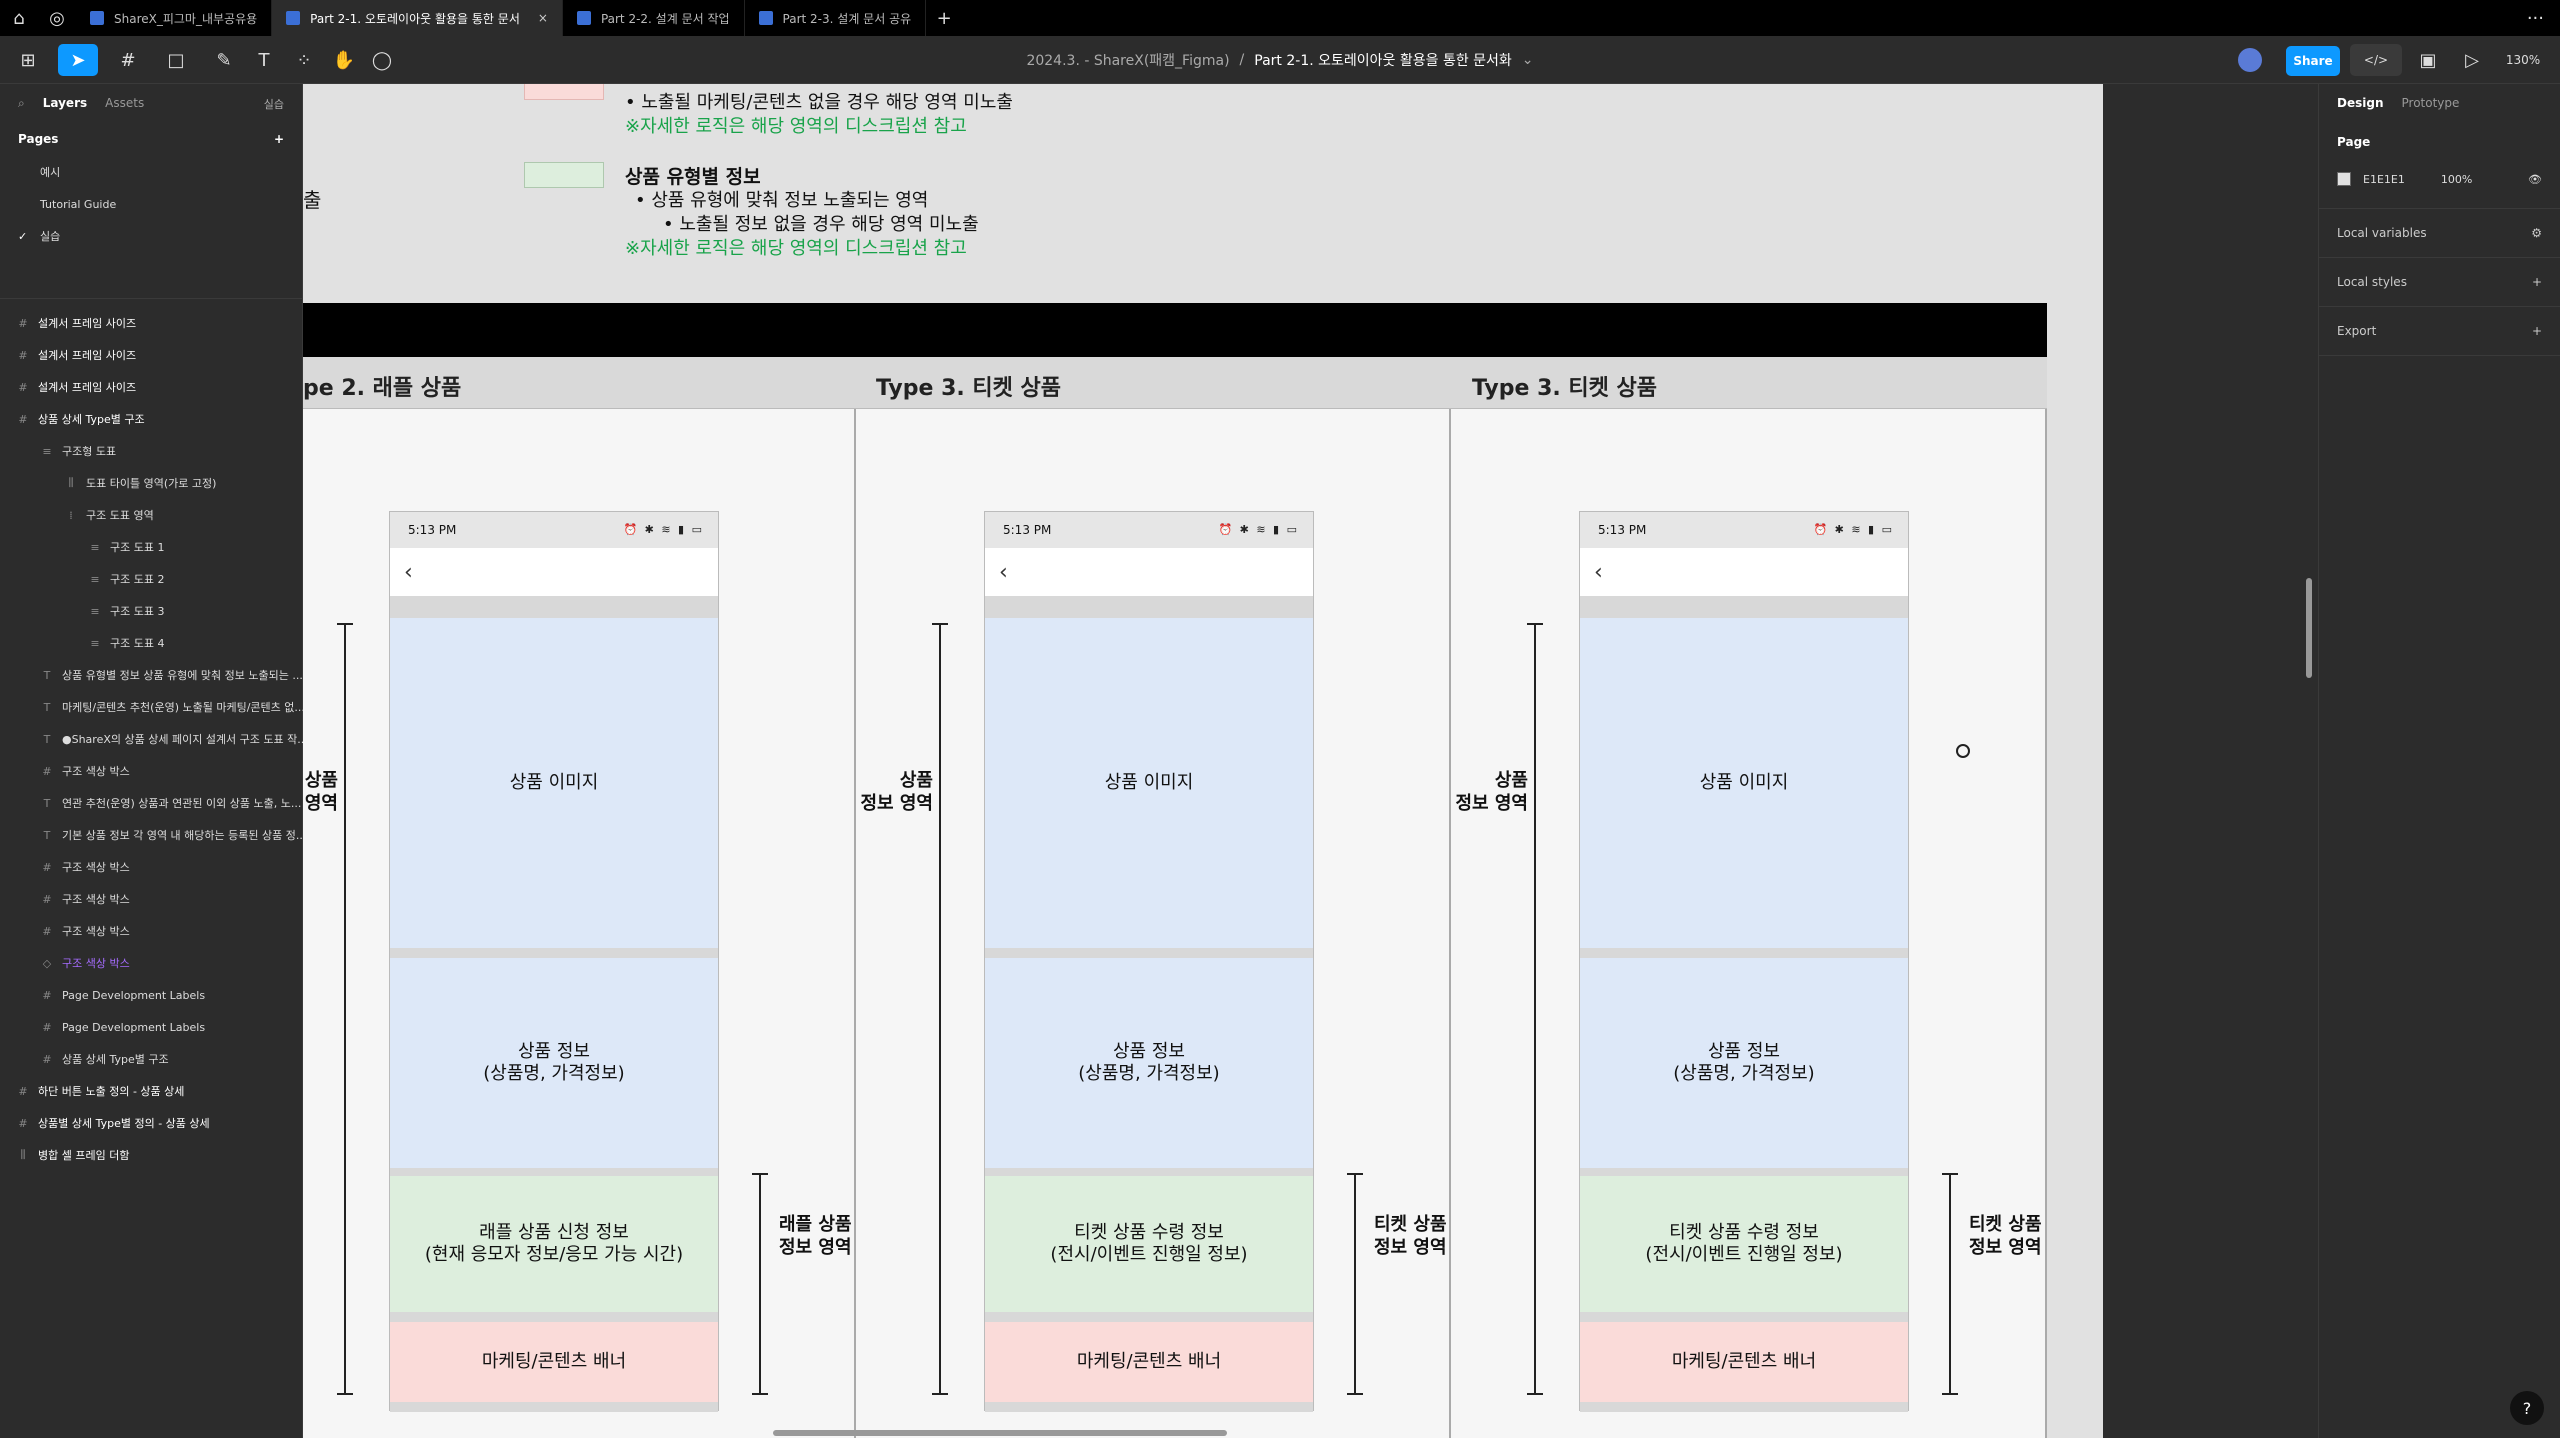 The height and width of the screenshot is (1438, 2560). I want to click on search-icon: ⌕, so click(21, 103).